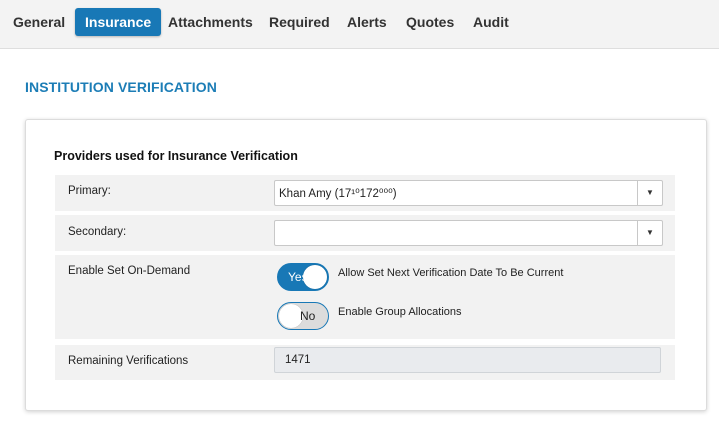 This screenshot has height=424, width=719. What do you see at coordinates (89, 191) in the screenshot?
I see `primary-label: Primary:` at bounding box center [89, 191].